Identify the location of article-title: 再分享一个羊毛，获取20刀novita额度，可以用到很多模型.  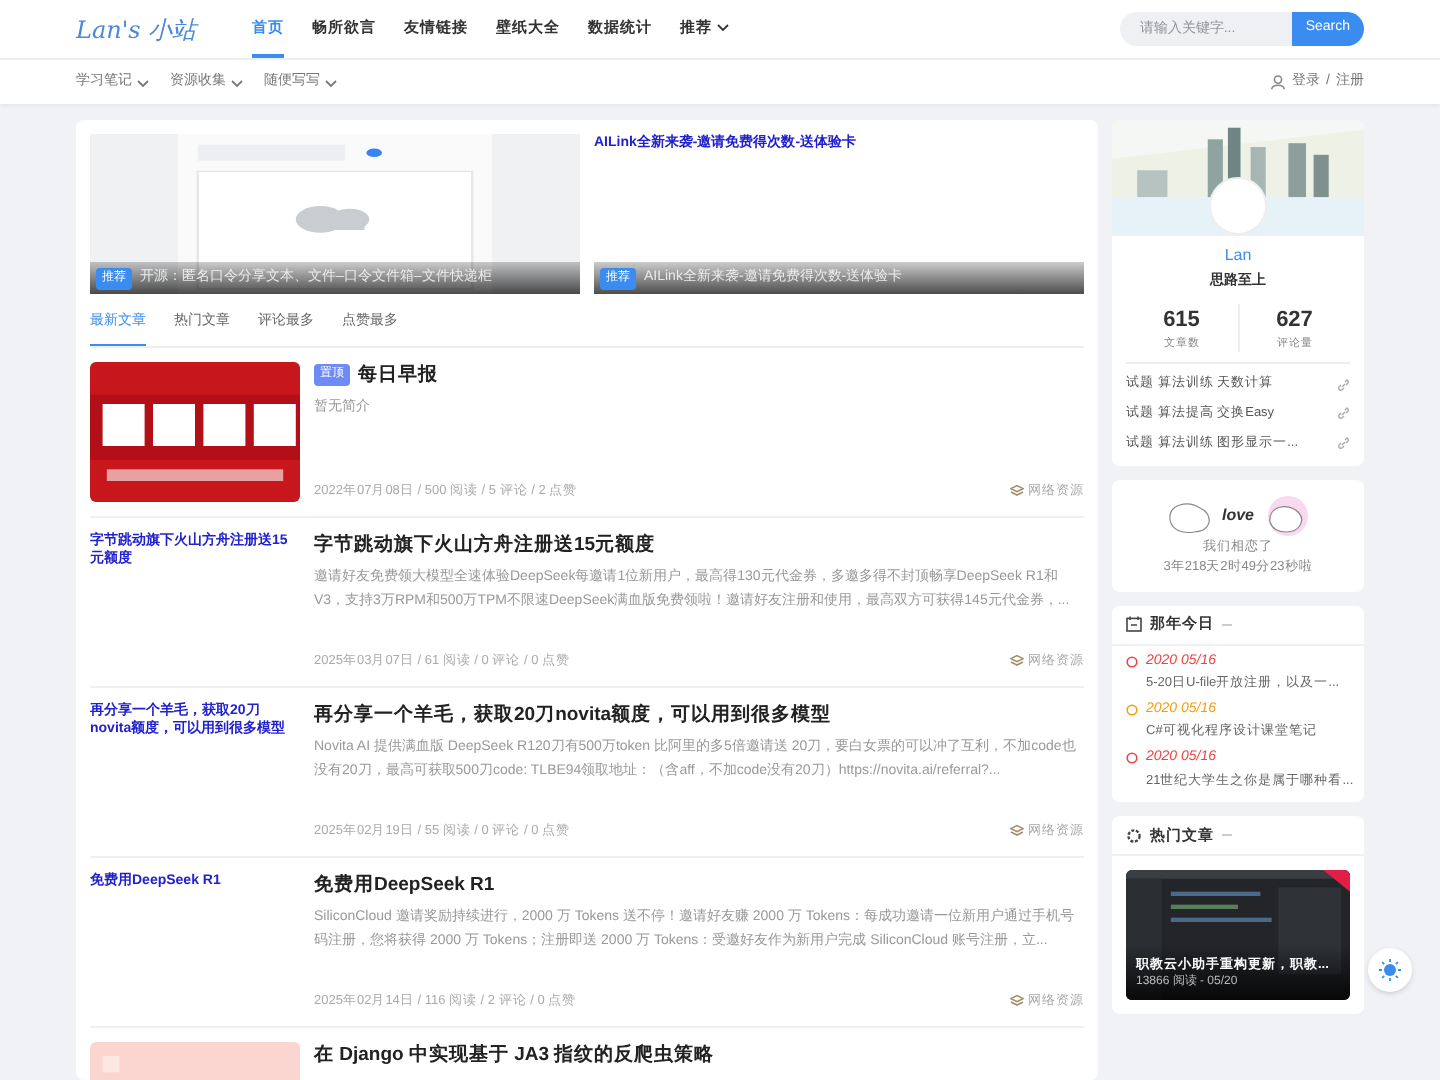
(573, 715).